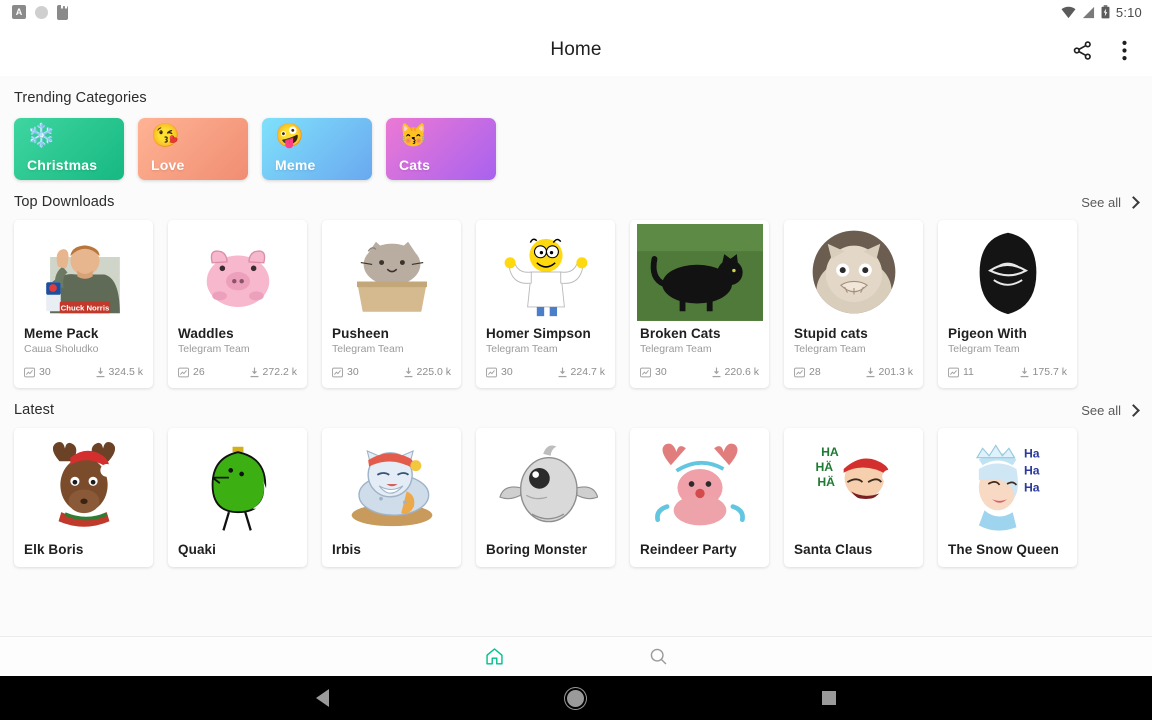 This screenshot has width=1152, height=720. I want to click on sticker-pack-card: Pigeon With Telegram Team 11 175.7 k, so click(1007, 304).